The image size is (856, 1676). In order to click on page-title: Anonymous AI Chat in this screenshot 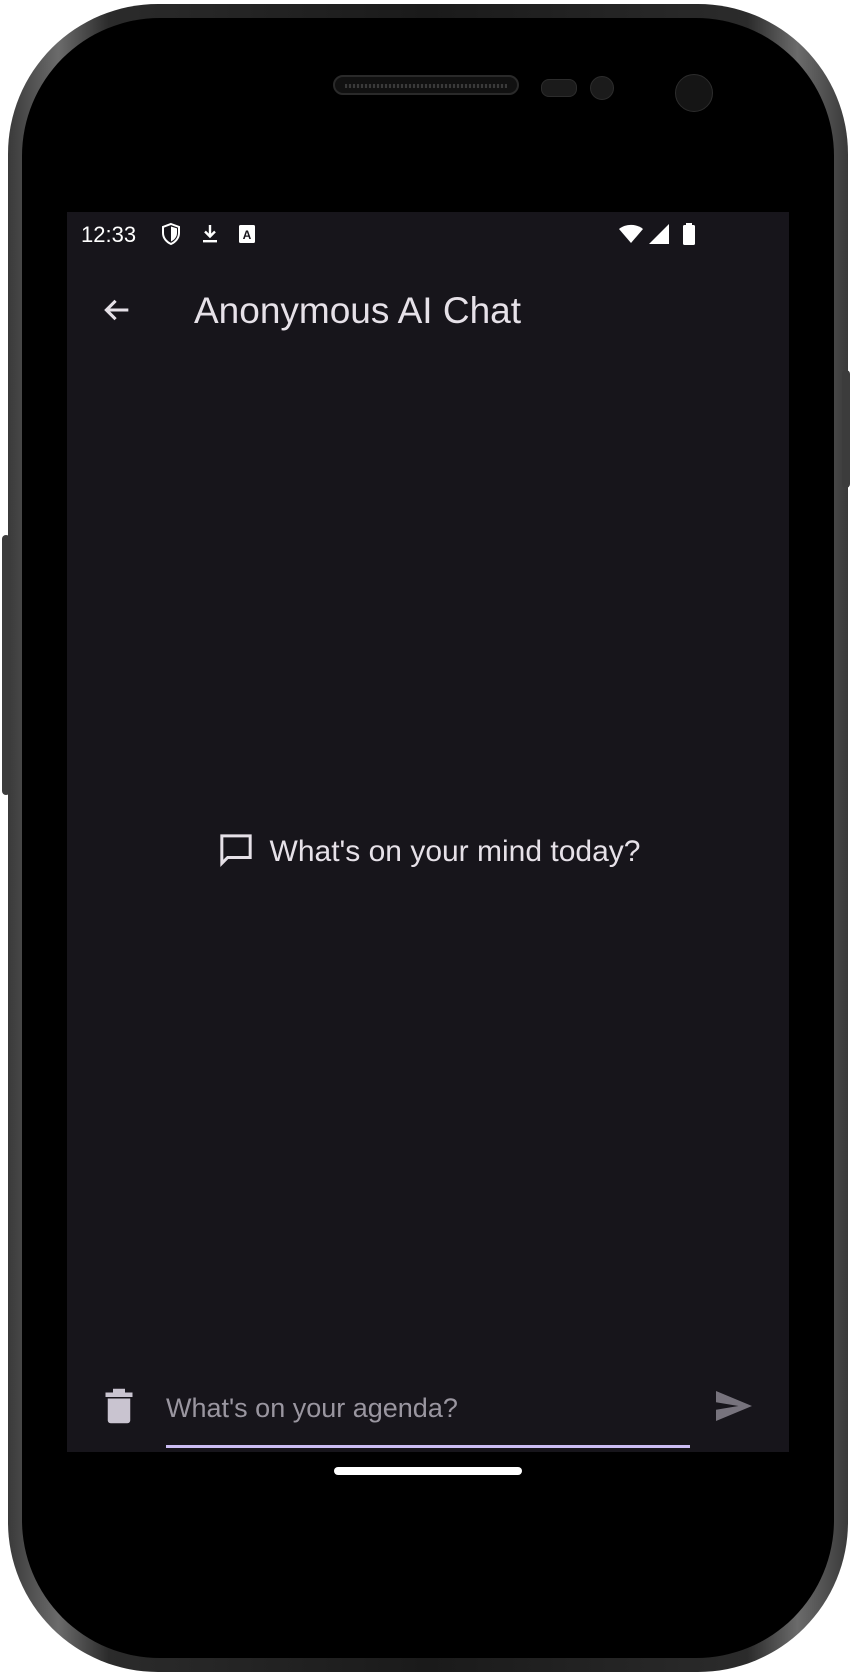, I will do `click(358, 310)`.